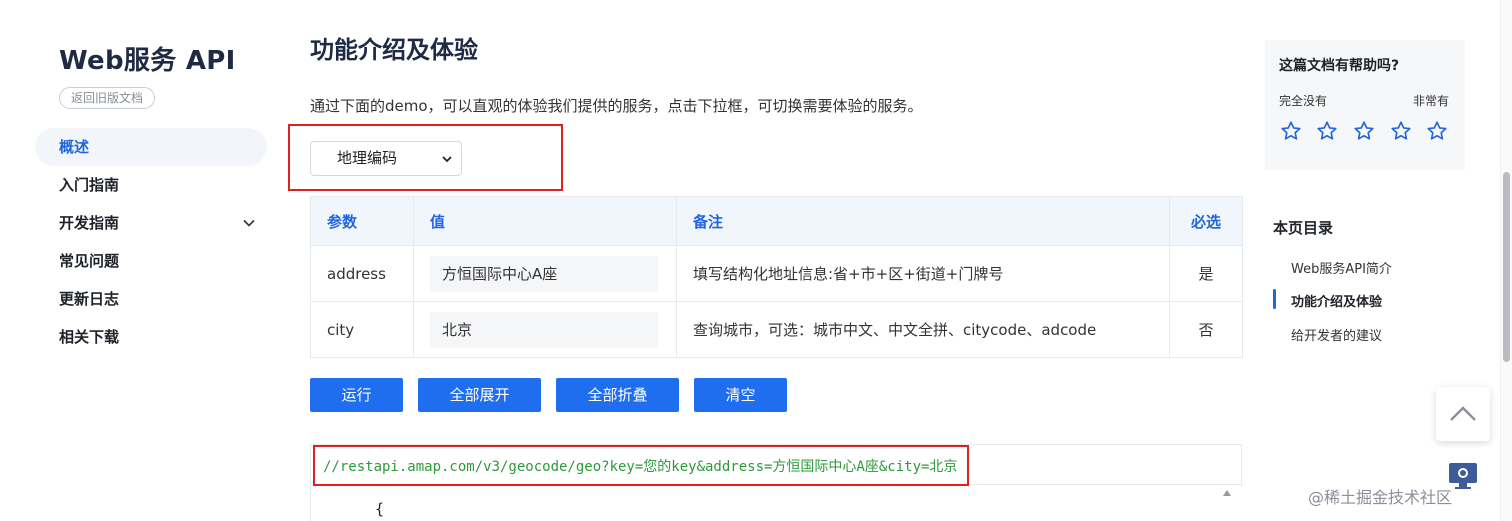  What do you see at coordinates (923, 273) in the screenshot?
I see `param-note: 填写结构化地址信息:省+市+区+街道+门牌号` at bounding box center [923, 273].